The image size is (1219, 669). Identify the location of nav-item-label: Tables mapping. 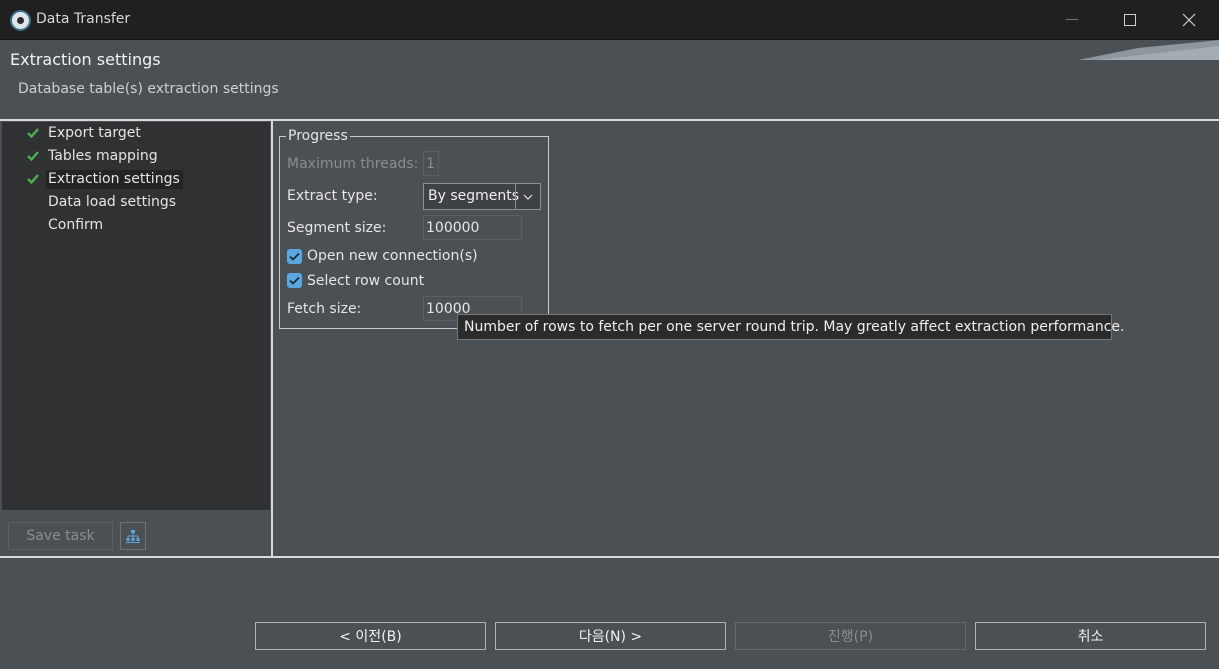
(103, 156).